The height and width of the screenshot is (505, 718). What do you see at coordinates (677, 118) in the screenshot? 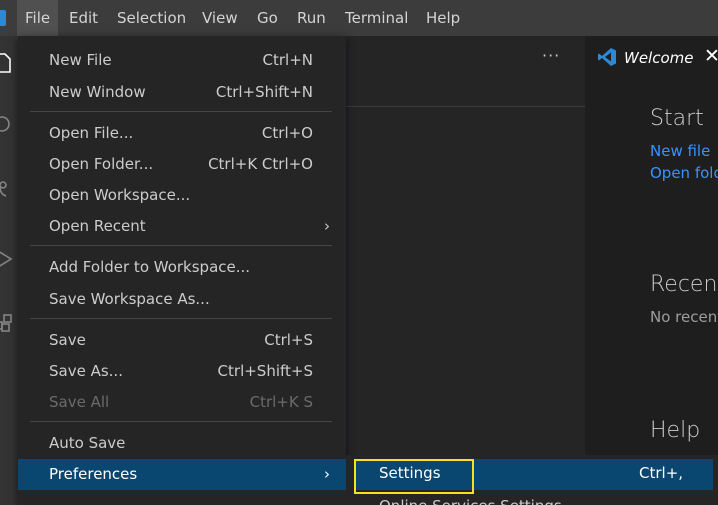
I see `start-heading: Start` at bounding box center [677, 118].